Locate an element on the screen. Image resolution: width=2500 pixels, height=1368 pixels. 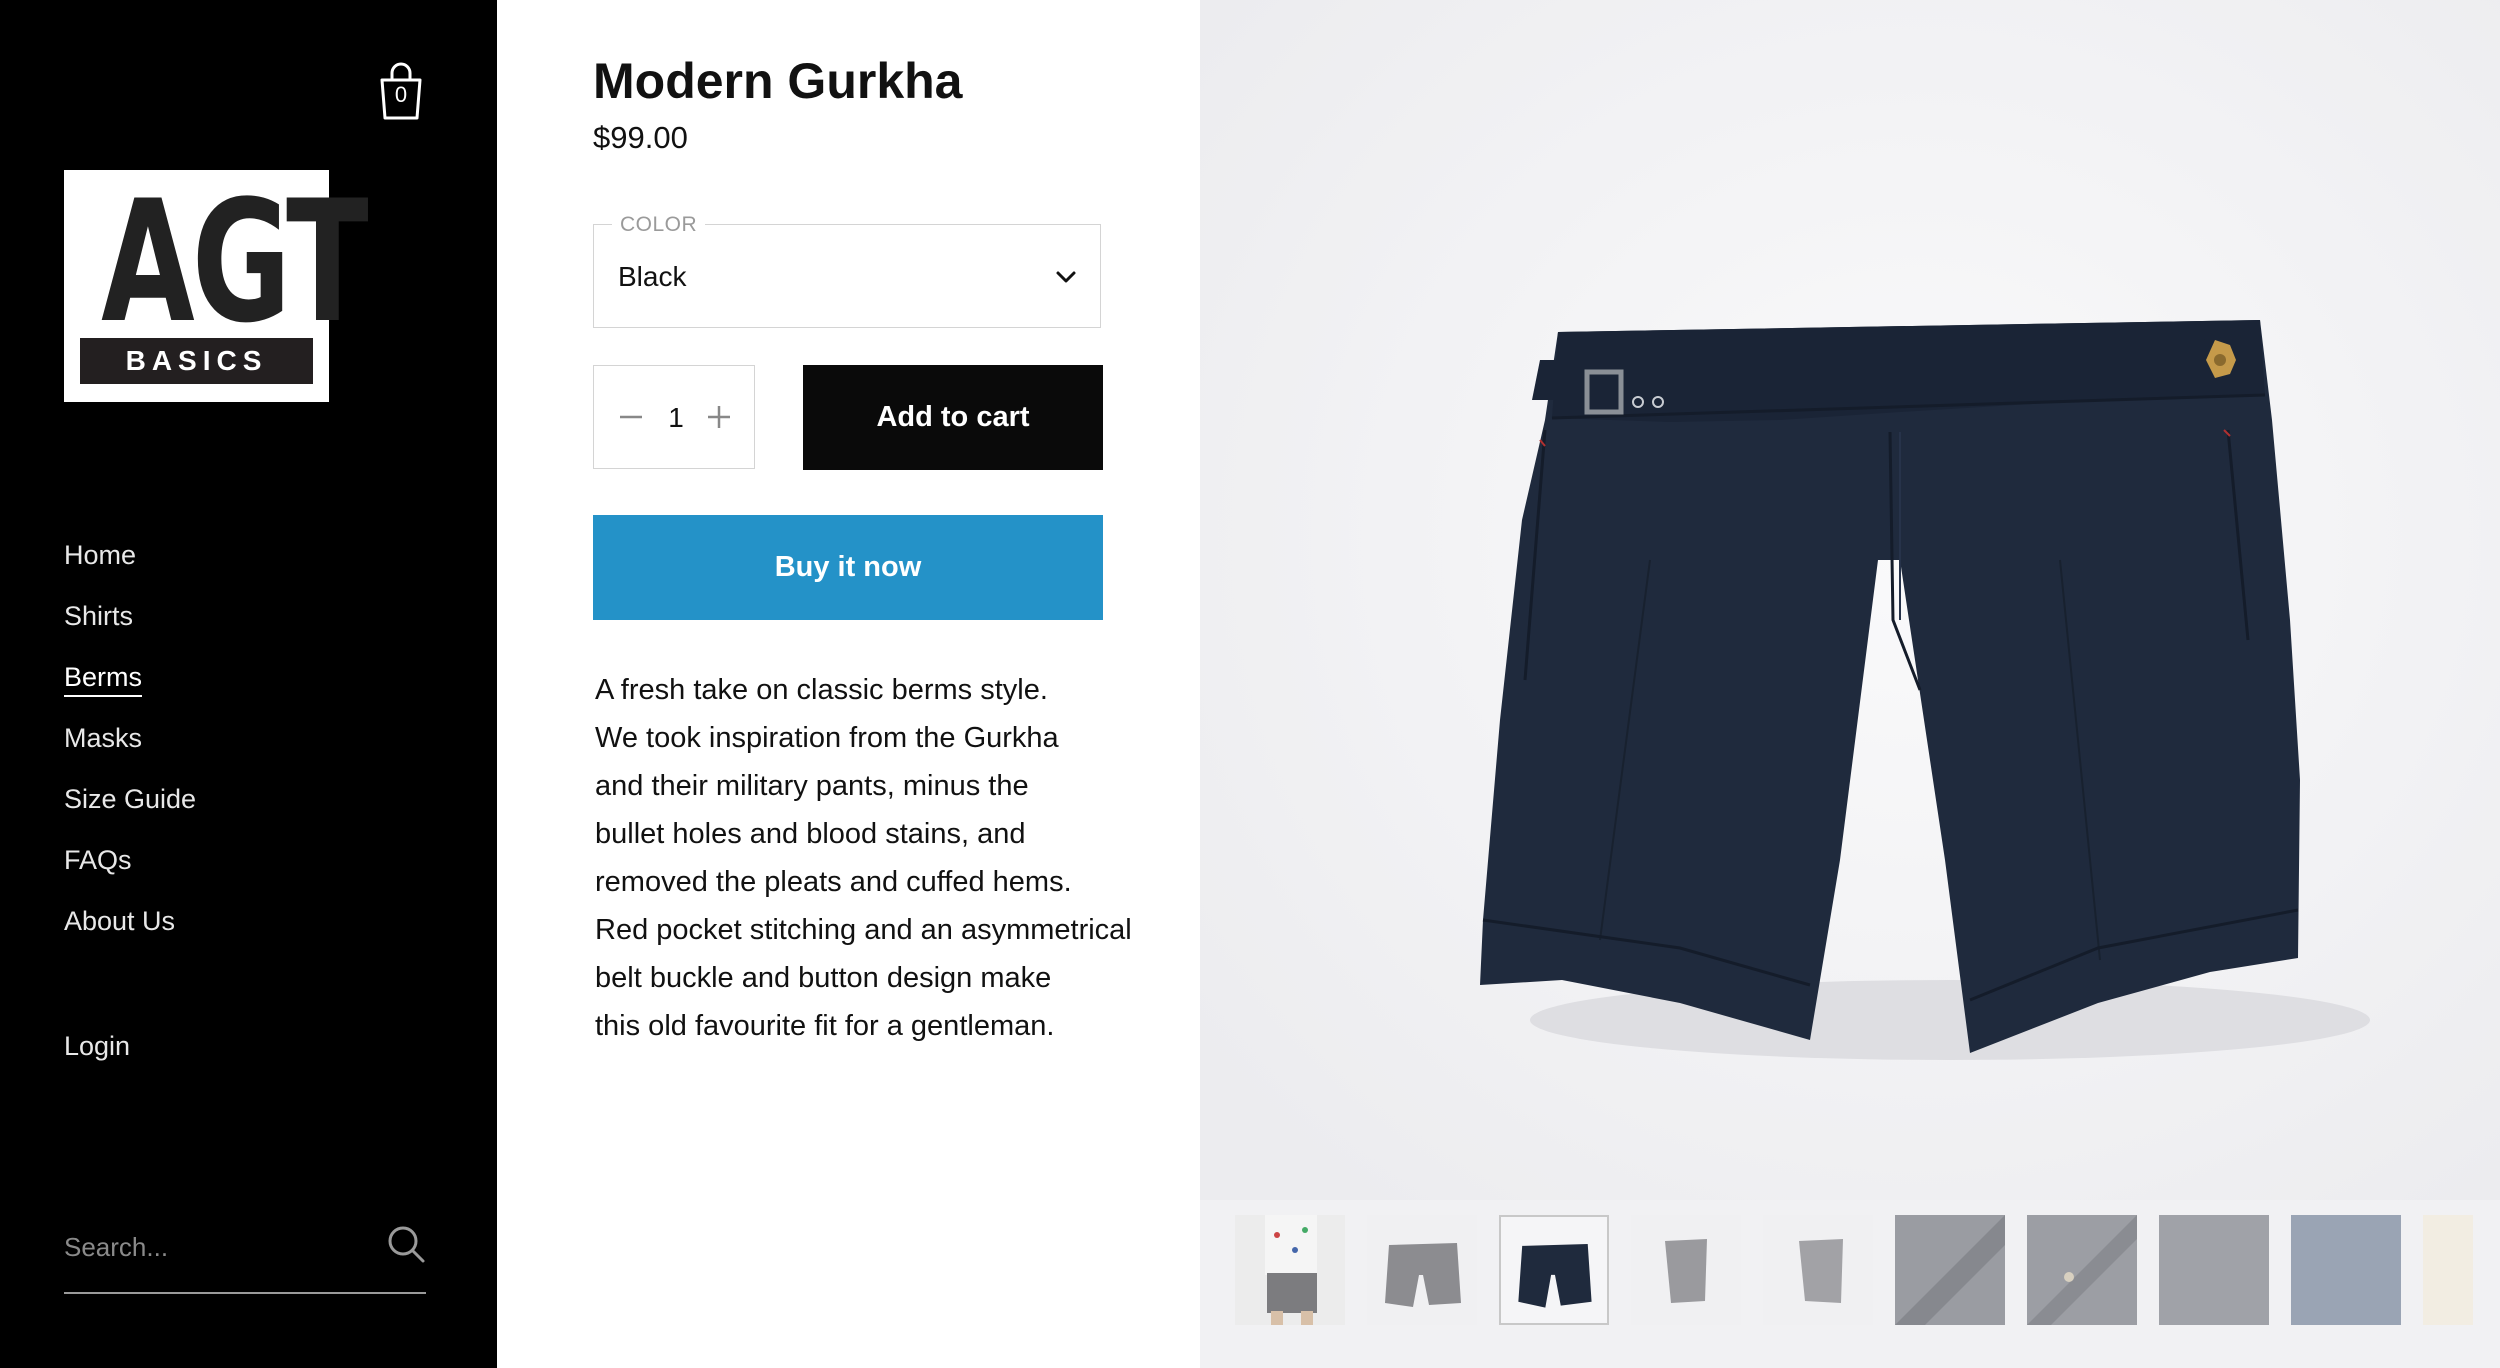
thumbnail-grey-shorts-side-alt is located at coordinates (1818, 1270).